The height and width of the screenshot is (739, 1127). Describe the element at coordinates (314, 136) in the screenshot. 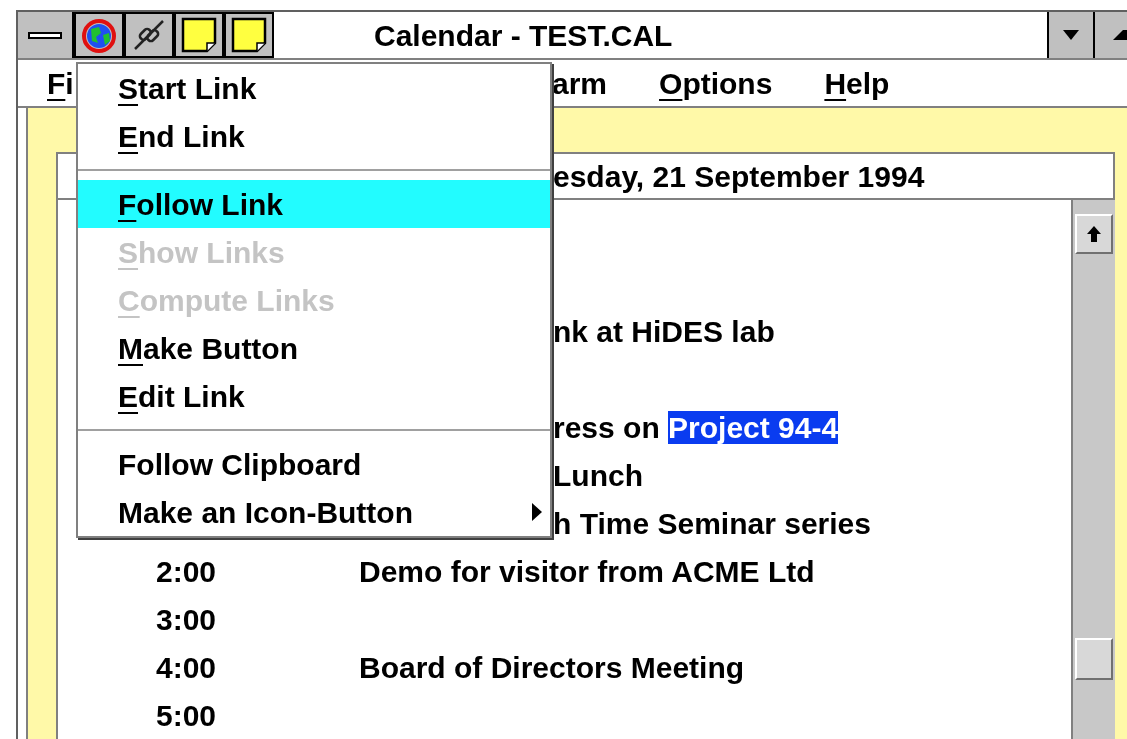

I see `menu-item: End Link` at that location.